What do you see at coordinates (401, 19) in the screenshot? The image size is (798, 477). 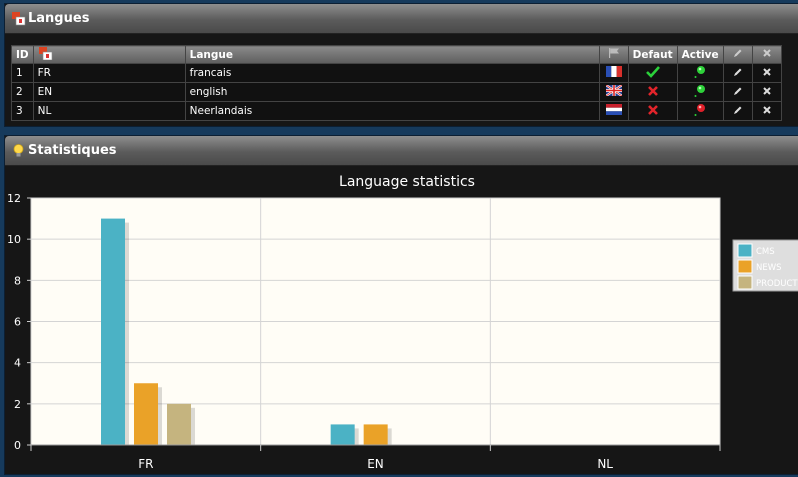 I see `langues-panel-header: Langues` at bounding box center [401, 19].